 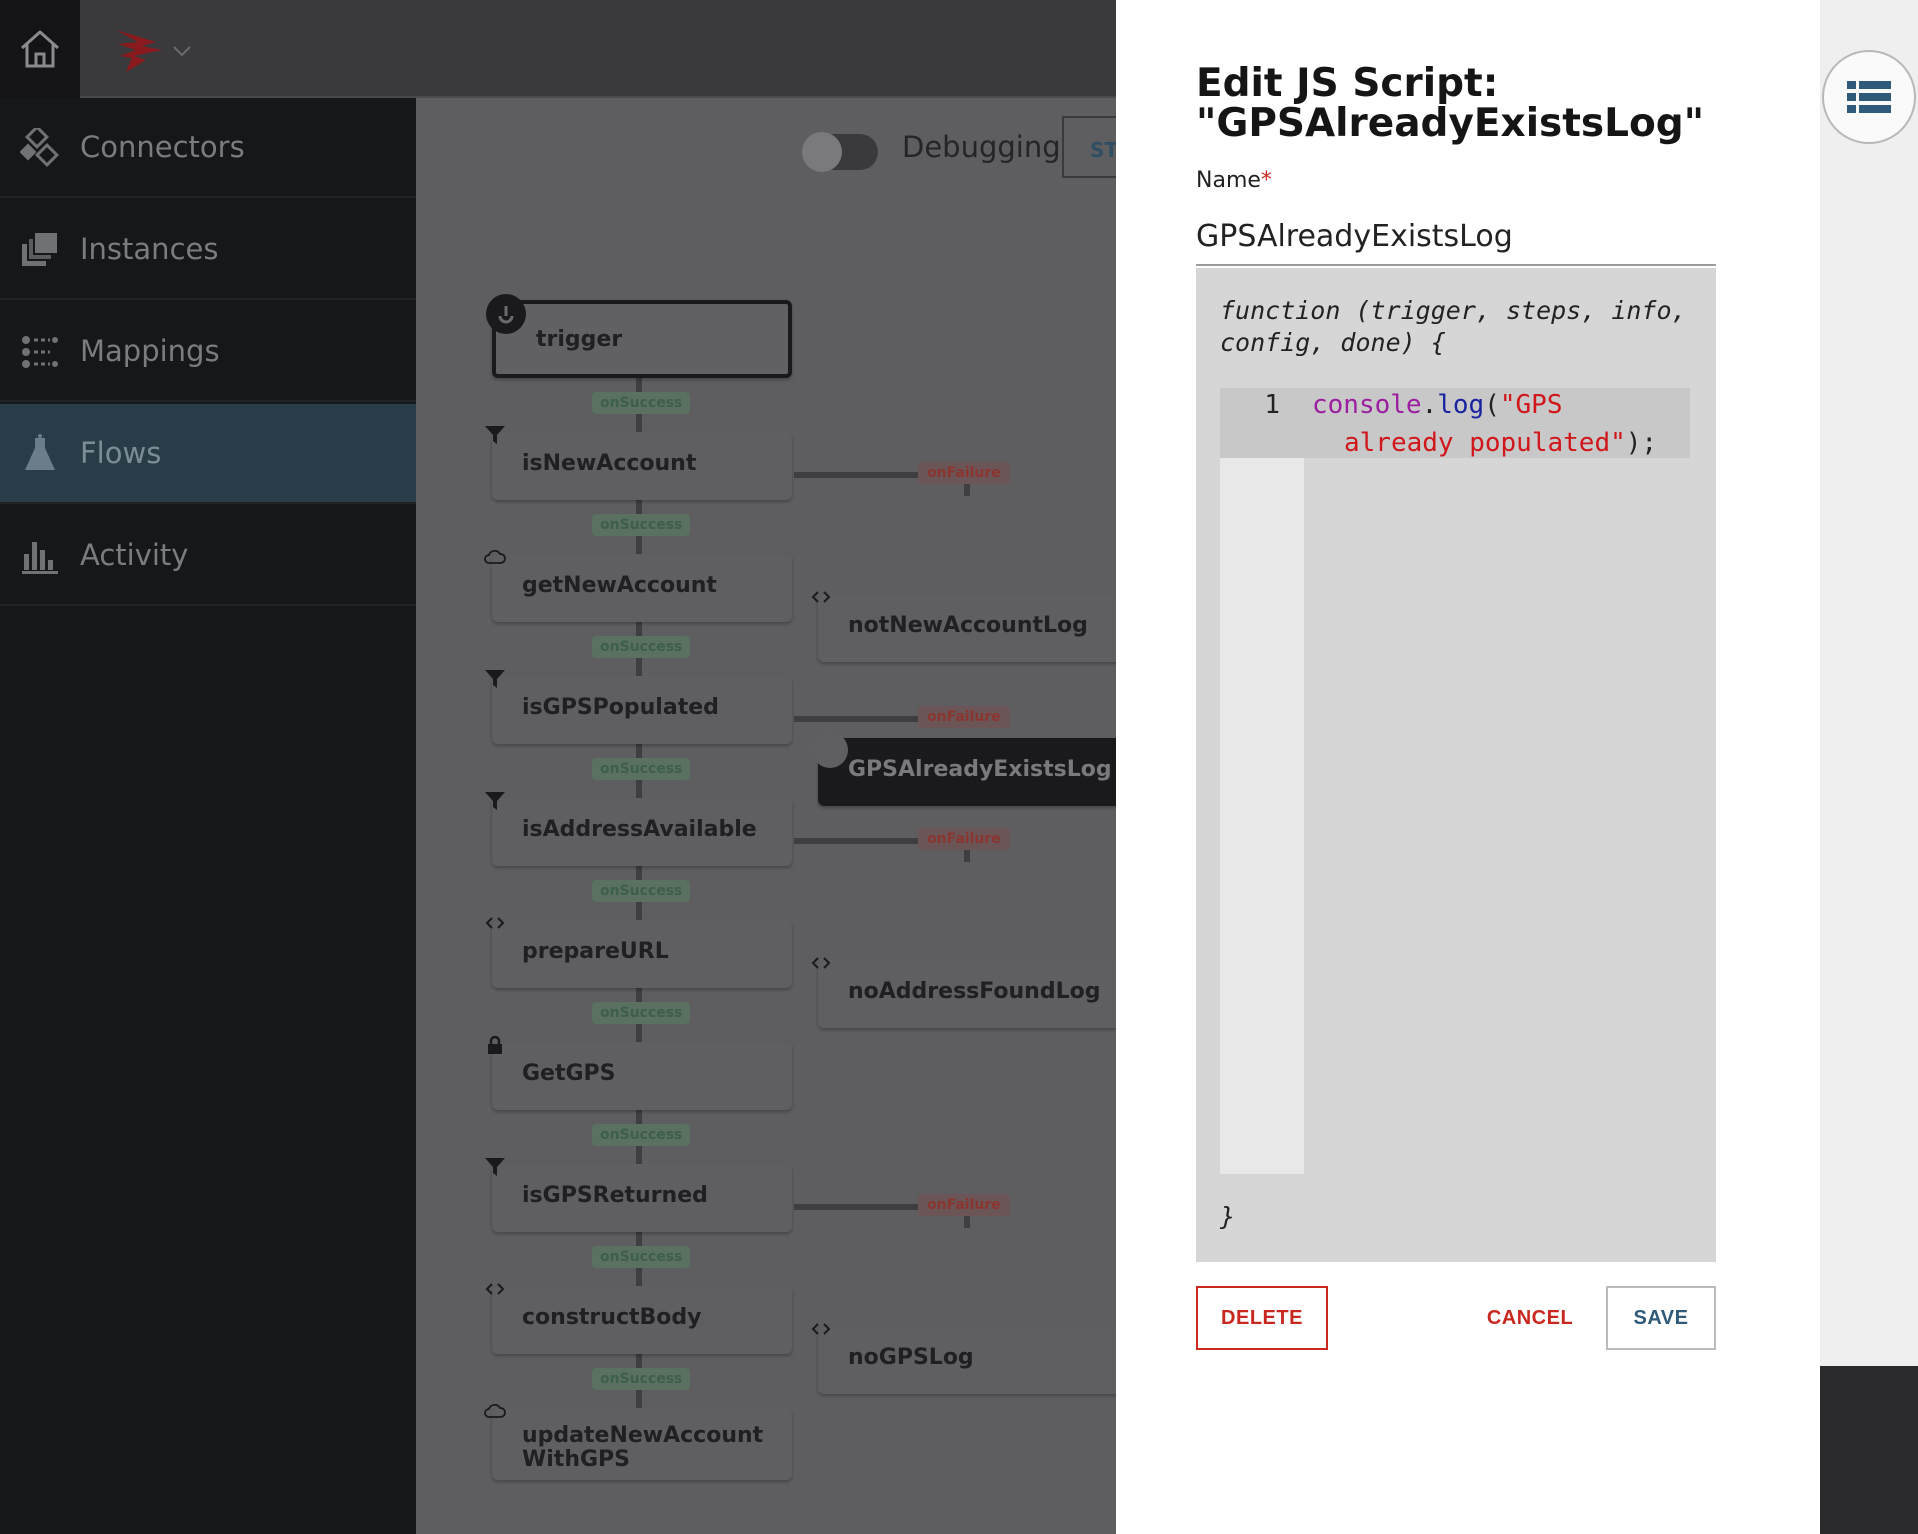 What do you see at coordinates (1367, 405) in the screenshot?
I see `code-keyword: console` at bounding box center [1367, 405].